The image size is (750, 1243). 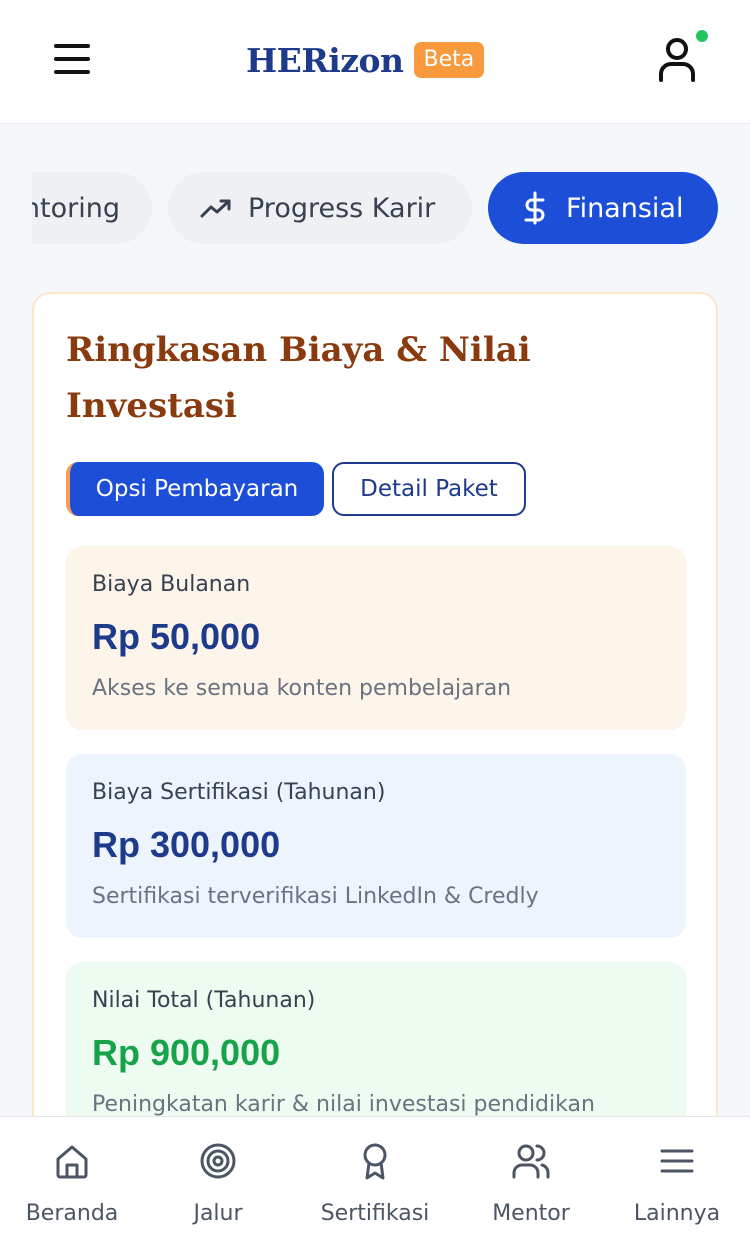 I want to click on tab-progress-karir: Progress Karir, so click(x=320, y=208).